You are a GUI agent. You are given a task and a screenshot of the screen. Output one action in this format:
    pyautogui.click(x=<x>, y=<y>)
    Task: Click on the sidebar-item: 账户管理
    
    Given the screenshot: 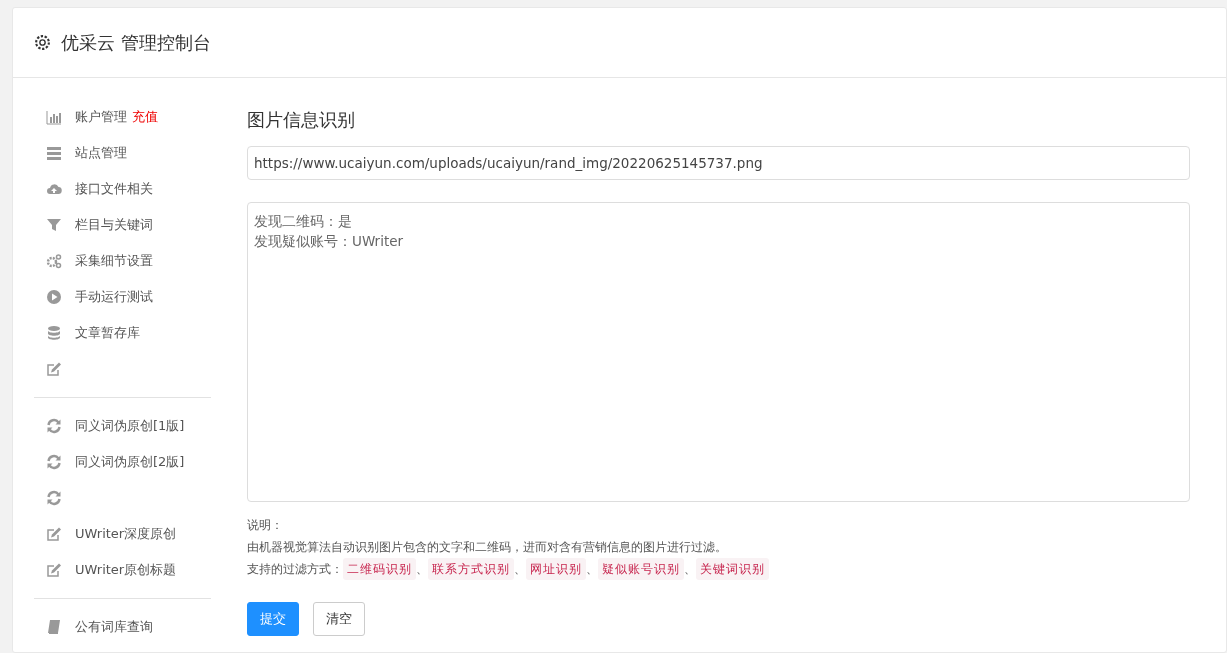 What is the action you would take?
    pyautogui.click(x=101, y=117)
    